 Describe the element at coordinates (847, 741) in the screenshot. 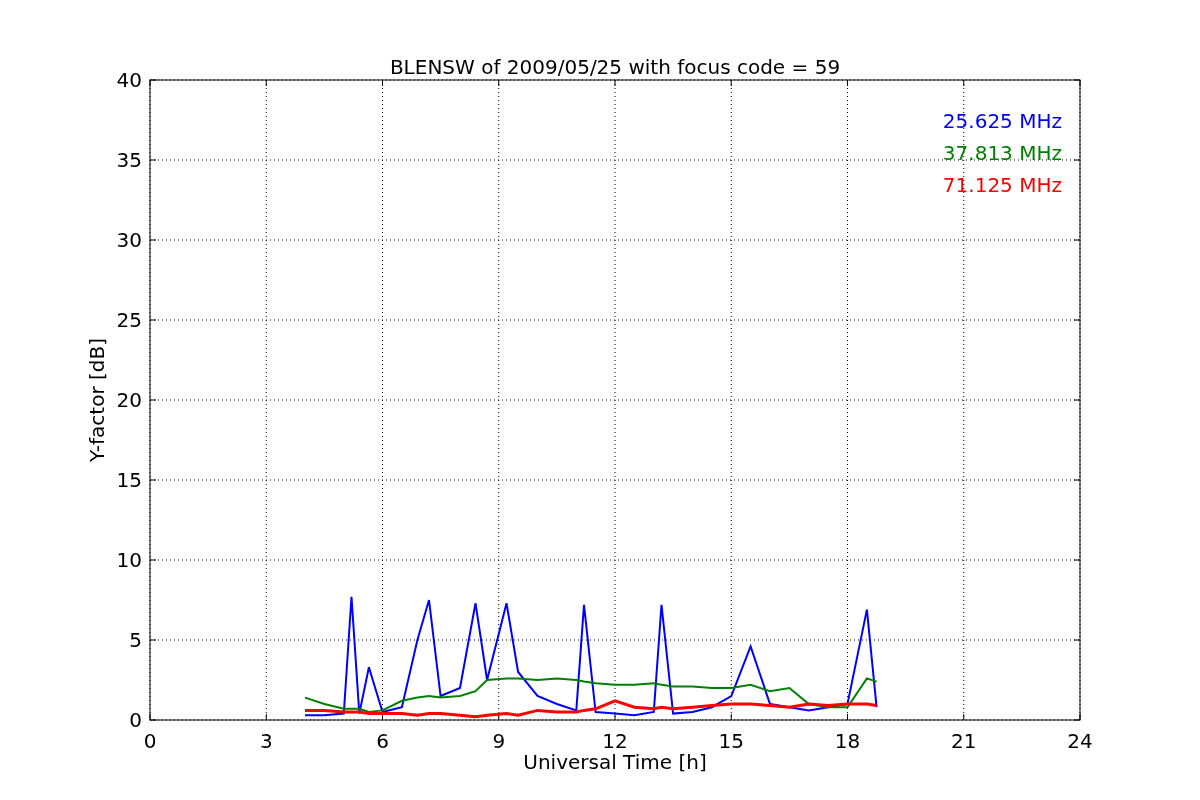

I see `x-tick-label: 18` at that location.